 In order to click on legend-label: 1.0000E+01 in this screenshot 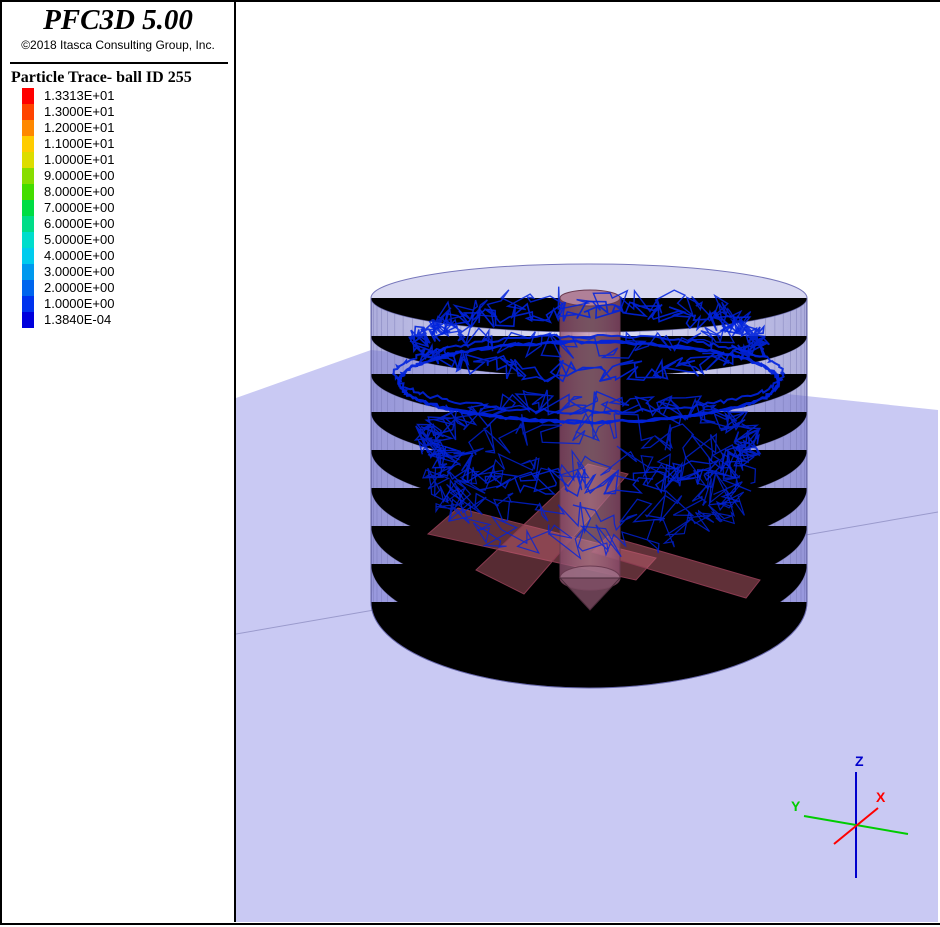, I will do `click(79, 159)`.